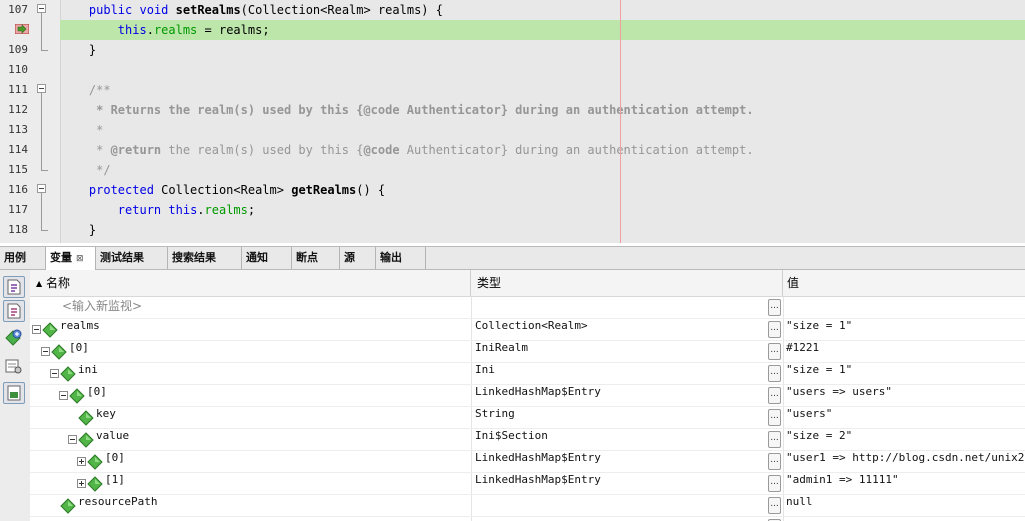 The height and width of the screenshot is (521, 1025). Describe the element at coordinates (14, 311) in the screenshot. I see `show-inherited-button` at that location.